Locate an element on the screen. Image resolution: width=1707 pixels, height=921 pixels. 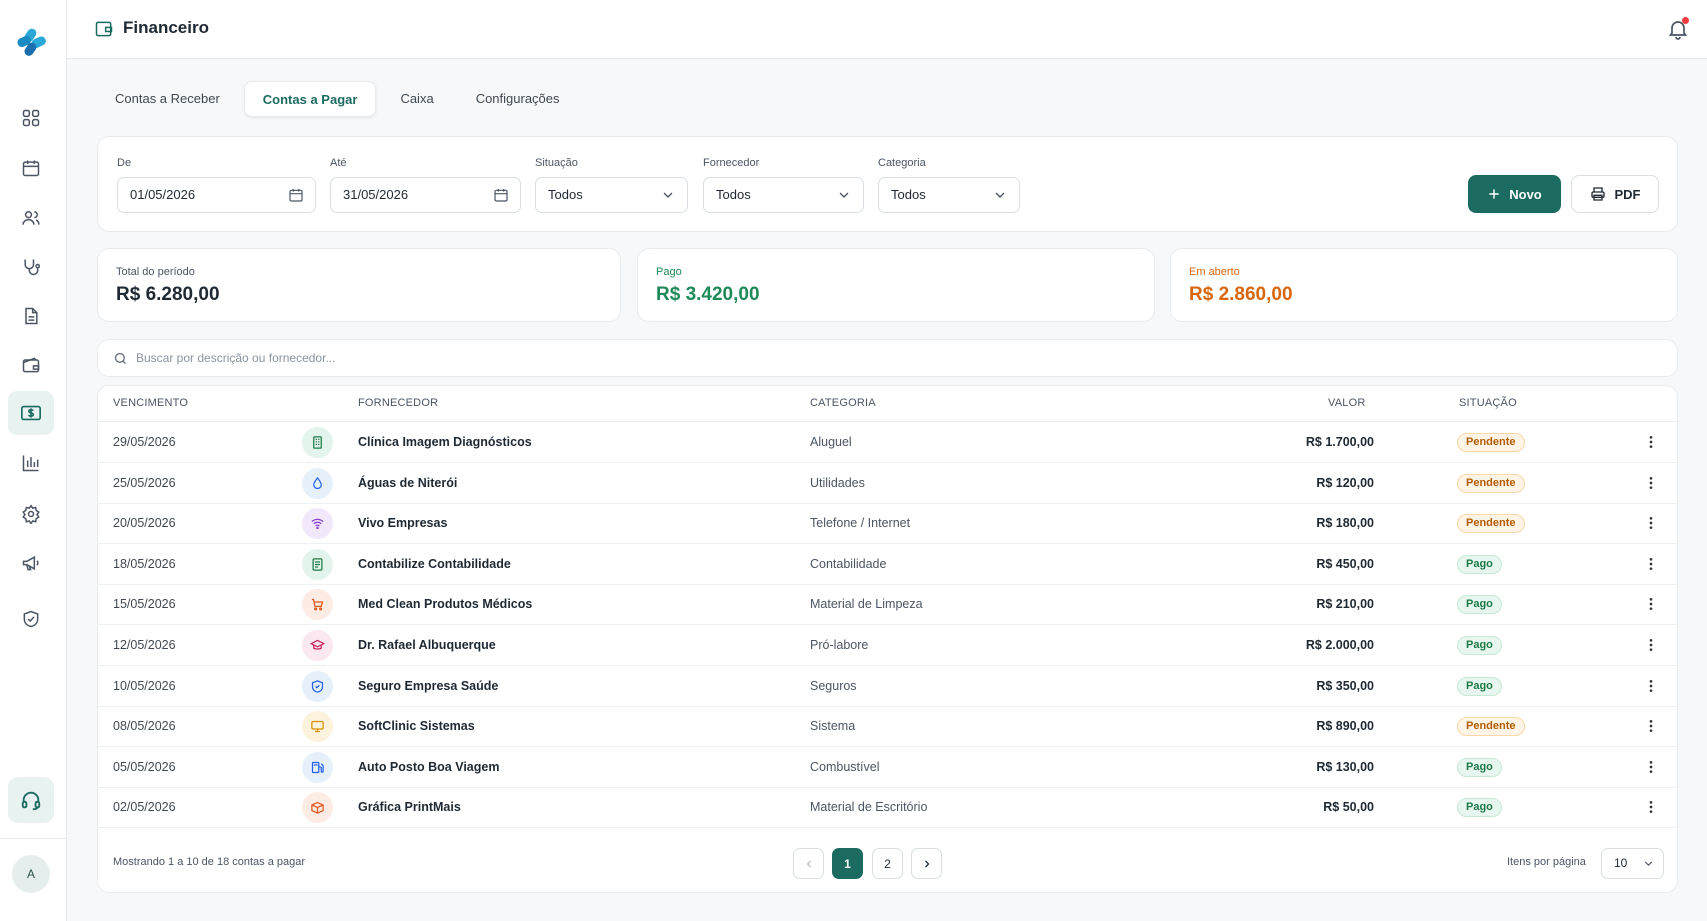
category-cell: Aluguel is located at coordinates (831, 442).